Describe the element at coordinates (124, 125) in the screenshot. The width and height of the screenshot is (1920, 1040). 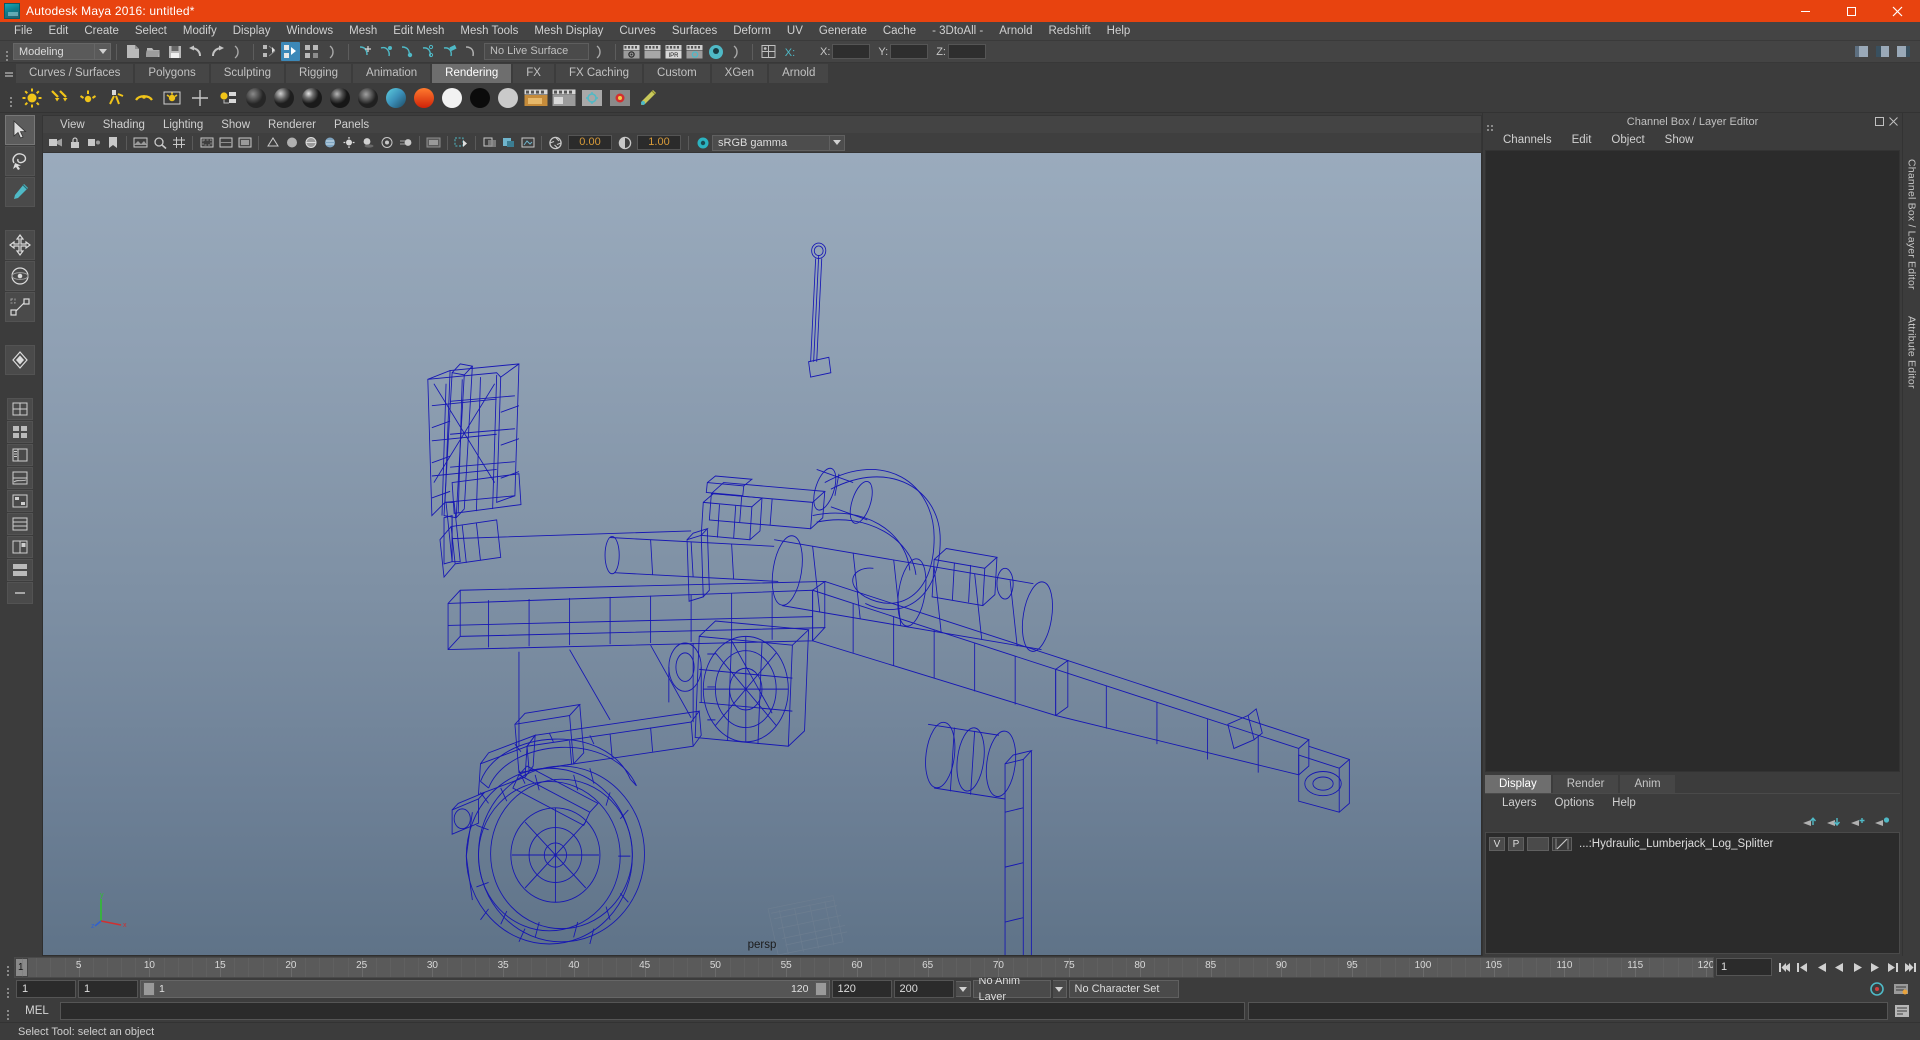
I see `viewport-menu-shading: Shading` at that location.